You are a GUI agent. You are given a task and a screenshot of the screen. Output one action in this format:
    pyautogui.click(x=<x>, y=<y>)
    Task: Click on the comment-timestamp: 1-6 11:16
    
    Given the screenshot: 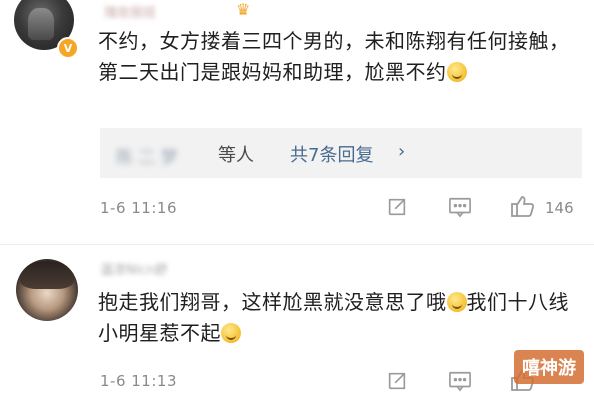 What is the action you would take?
    pyautogui.click(x=138, y=208)
    